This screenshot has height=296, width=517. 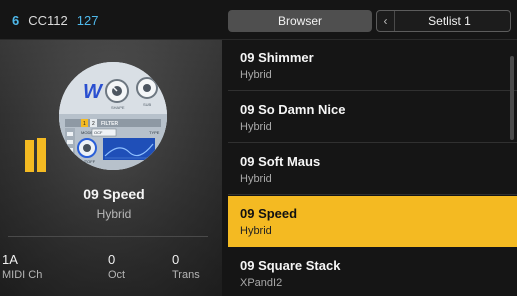 What do you see at coordinates (22, 275) in the screenshot?
I see `stat-label: MIDI Ch` at bounding box center [22, 275].